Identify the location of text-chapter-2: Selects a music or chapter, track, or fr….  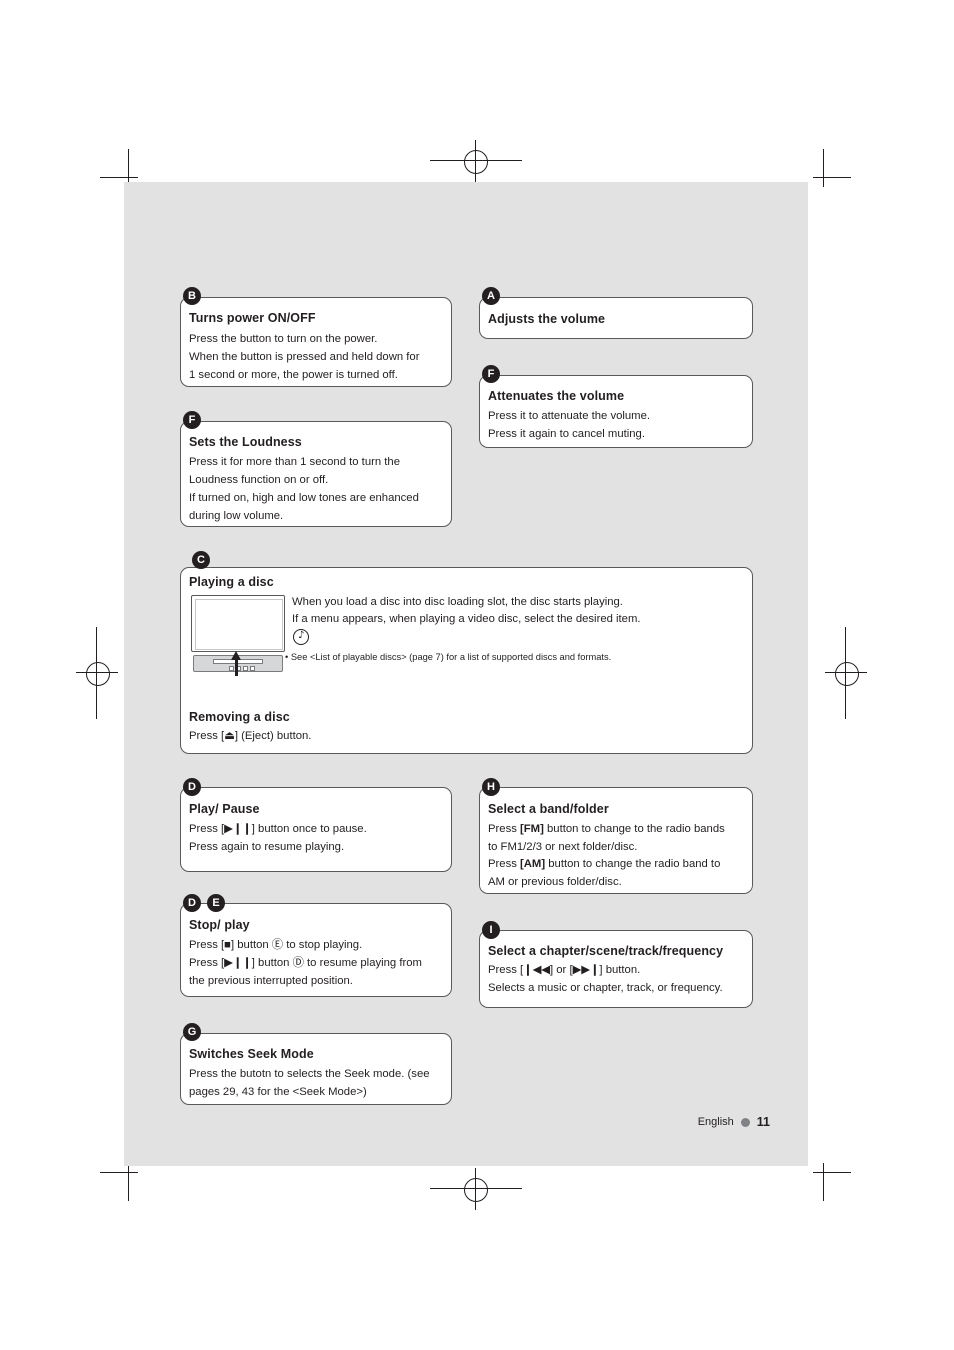
(605, 988).